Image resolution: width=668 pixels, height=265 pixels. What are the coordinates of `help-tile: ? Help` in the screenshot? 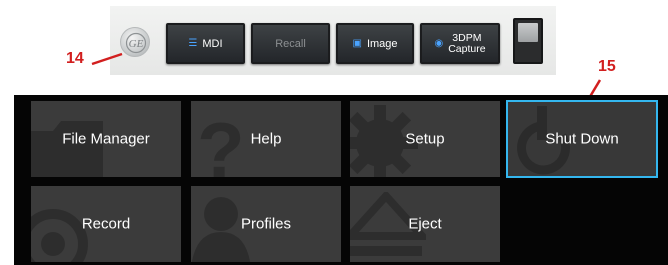 It's located at (266, 139).